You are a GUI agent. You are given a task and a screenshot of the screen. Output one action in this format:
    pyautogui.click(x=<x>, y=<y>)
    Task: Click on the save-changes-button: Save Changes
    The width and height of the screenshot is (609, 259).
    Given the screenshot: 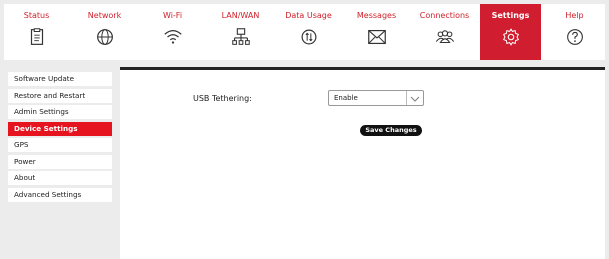 What is the action you would take?
    pyautogui.click(x=391, y=130)
    